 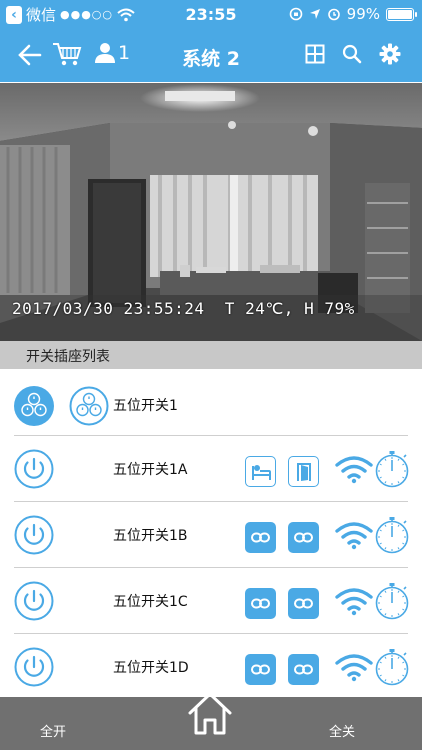 I want to click on gear-icon, so click(x=390, y=54).